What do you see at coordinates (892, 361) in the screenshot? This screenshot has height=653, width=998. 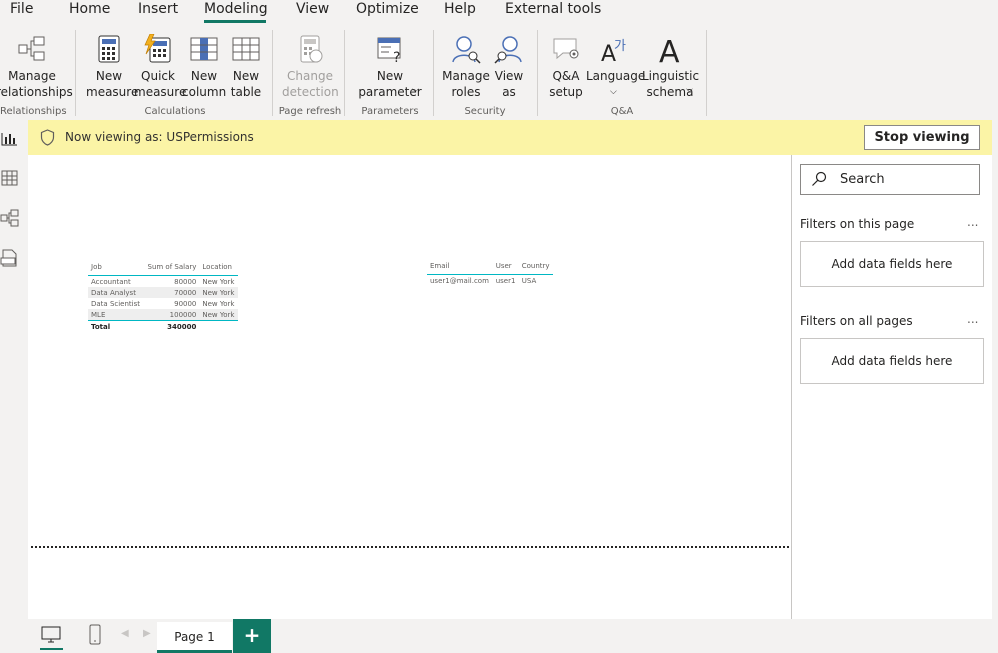 I see `filters-all-pages-dropzone: Add data fields here` at bounding box center [892, 361].